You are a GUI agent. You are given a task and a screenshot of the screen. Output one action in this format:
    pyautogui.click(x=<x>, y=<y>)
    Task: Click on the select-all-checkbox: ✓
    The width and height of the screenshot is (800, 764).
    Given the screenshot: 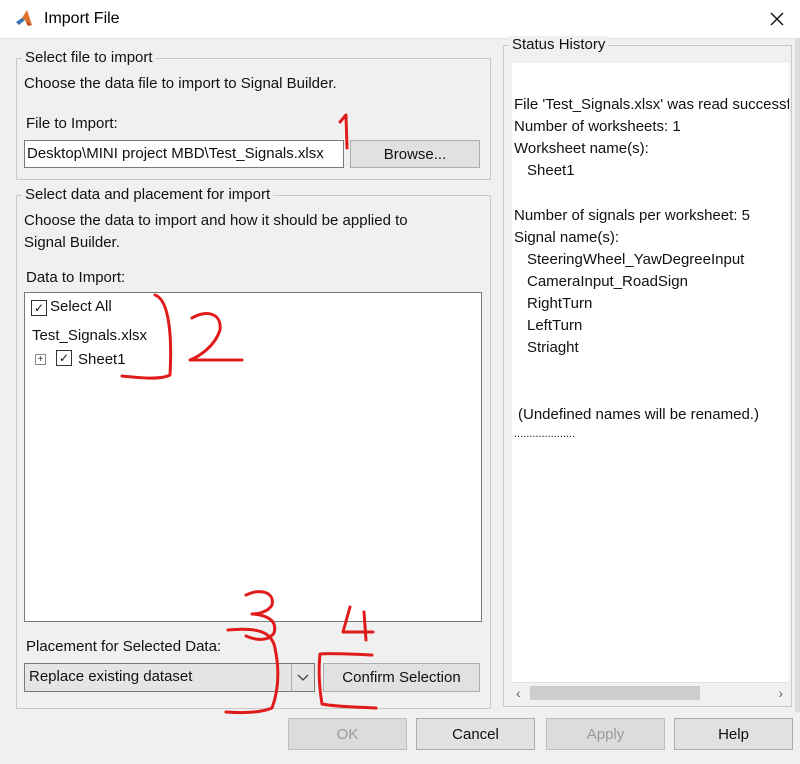 What is the action you would take?
    pyautogui.click(x=39, y=308)
    